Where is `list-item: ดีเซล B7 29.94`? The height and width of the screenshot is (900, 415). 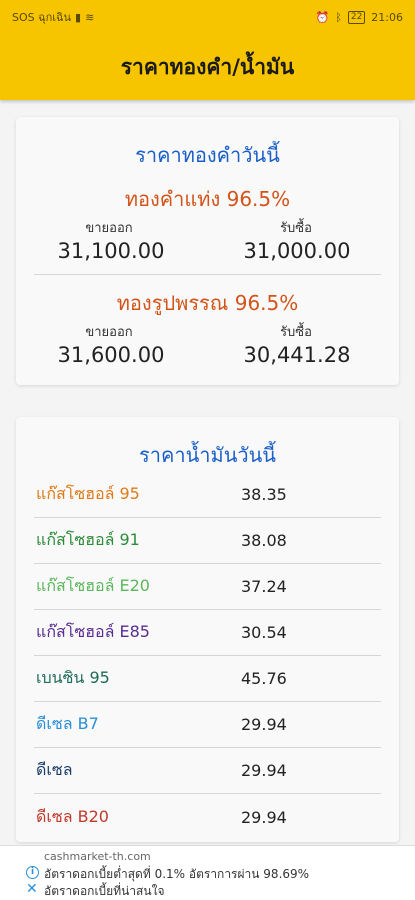
list-item: ดีเซล B7 29.94 is located at coordinates (207, 725).